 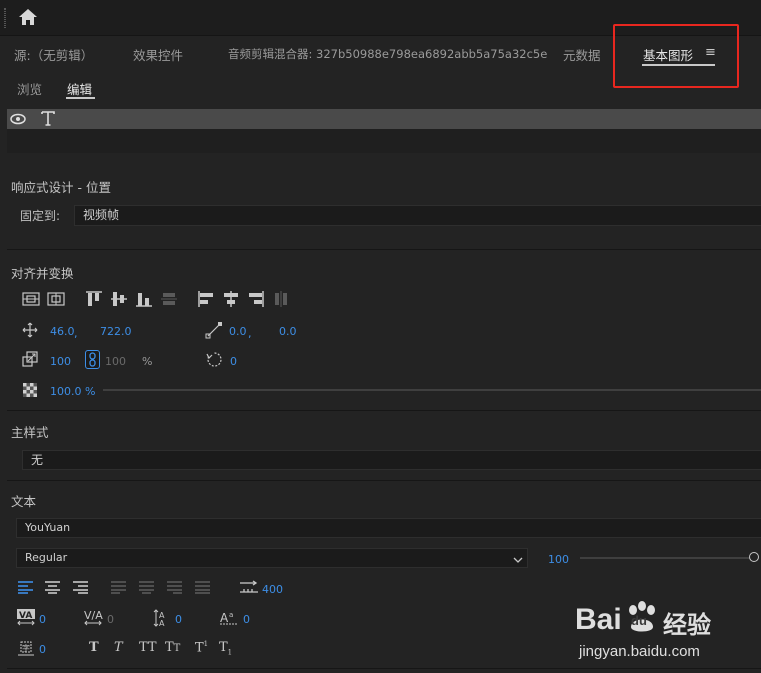 What do you see at coordinates (80, 588) in the screenshot?
I see `text-align-right-icon` at bounding box center [80, 588].